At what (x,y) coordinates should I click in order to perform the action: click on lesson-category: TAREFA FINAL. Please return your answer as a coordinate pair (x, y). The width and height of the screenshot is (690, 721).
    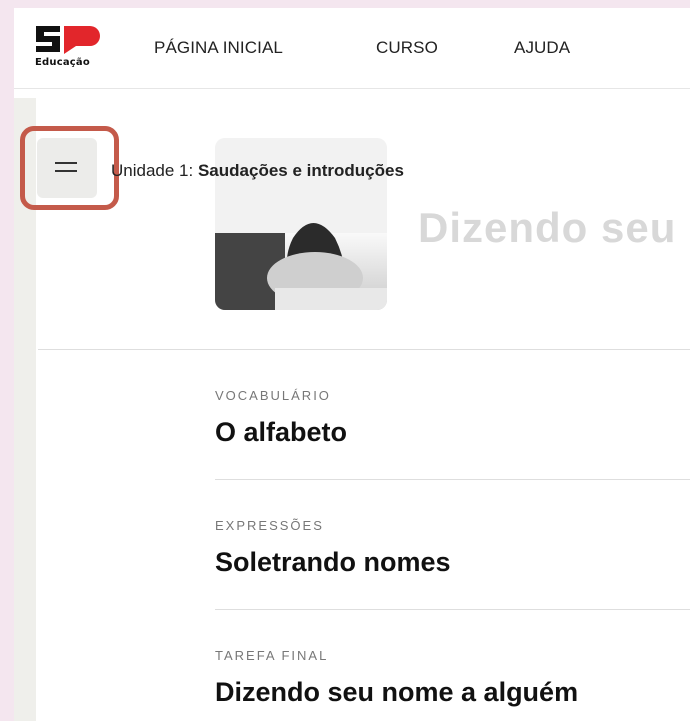
    Looking at the image, I should click on (272, 655).